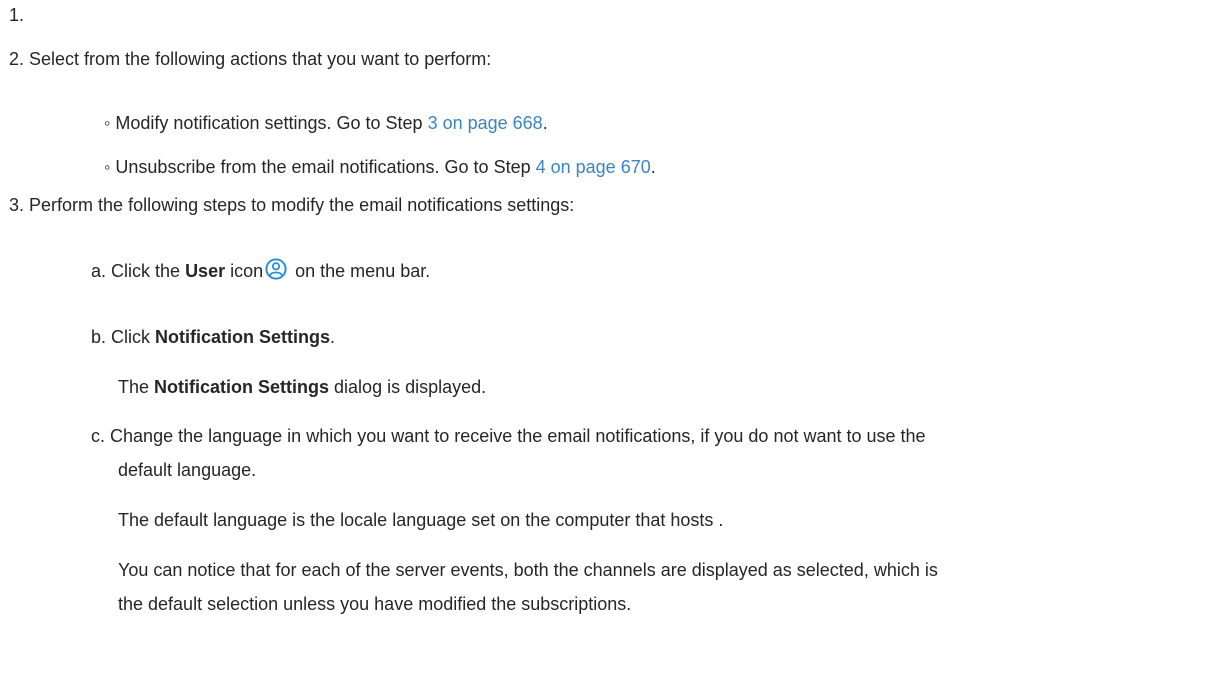 The height and width of the screenshot is (696, 1212). I want to click on step-2-number: 2., so click(17, 59).